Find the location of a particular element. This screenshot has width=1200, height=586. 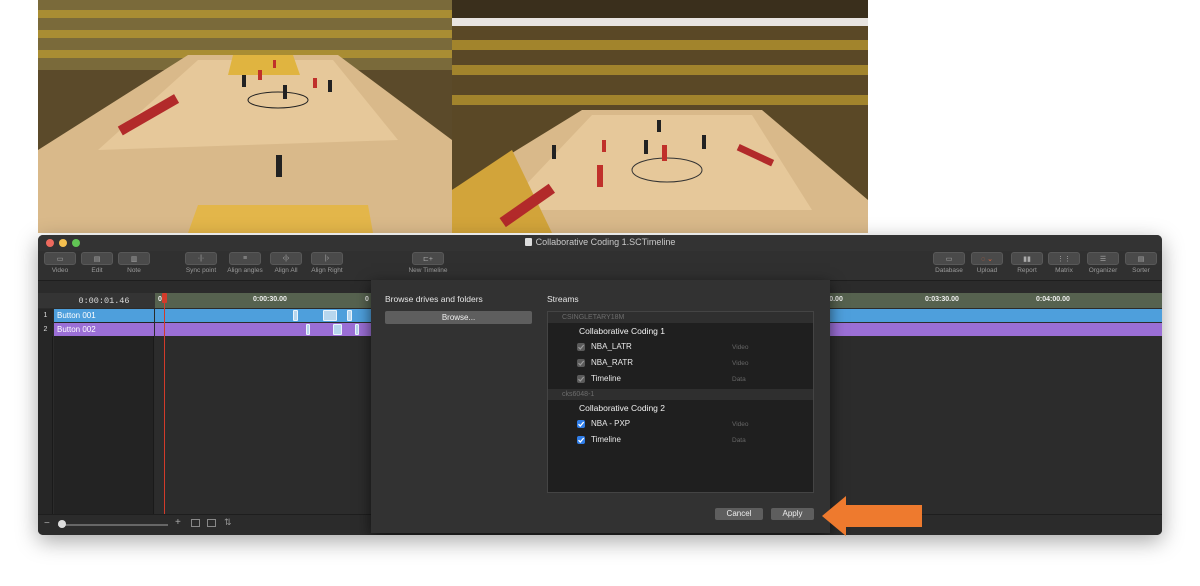

toolbar-matrix-button: ⋮⋮ Matrix is located at coordinates (1064, 266).